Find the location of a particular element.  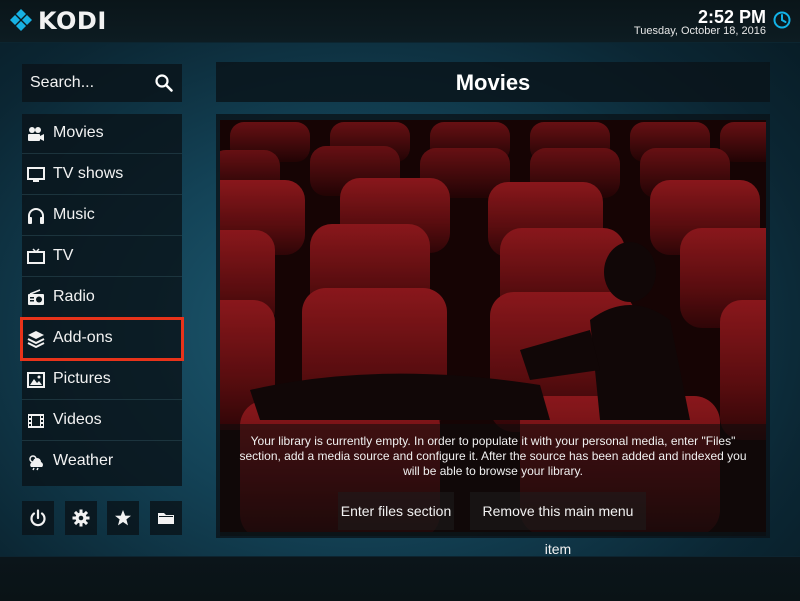

kodi-logo-icon is located at coordinates (21, 20).